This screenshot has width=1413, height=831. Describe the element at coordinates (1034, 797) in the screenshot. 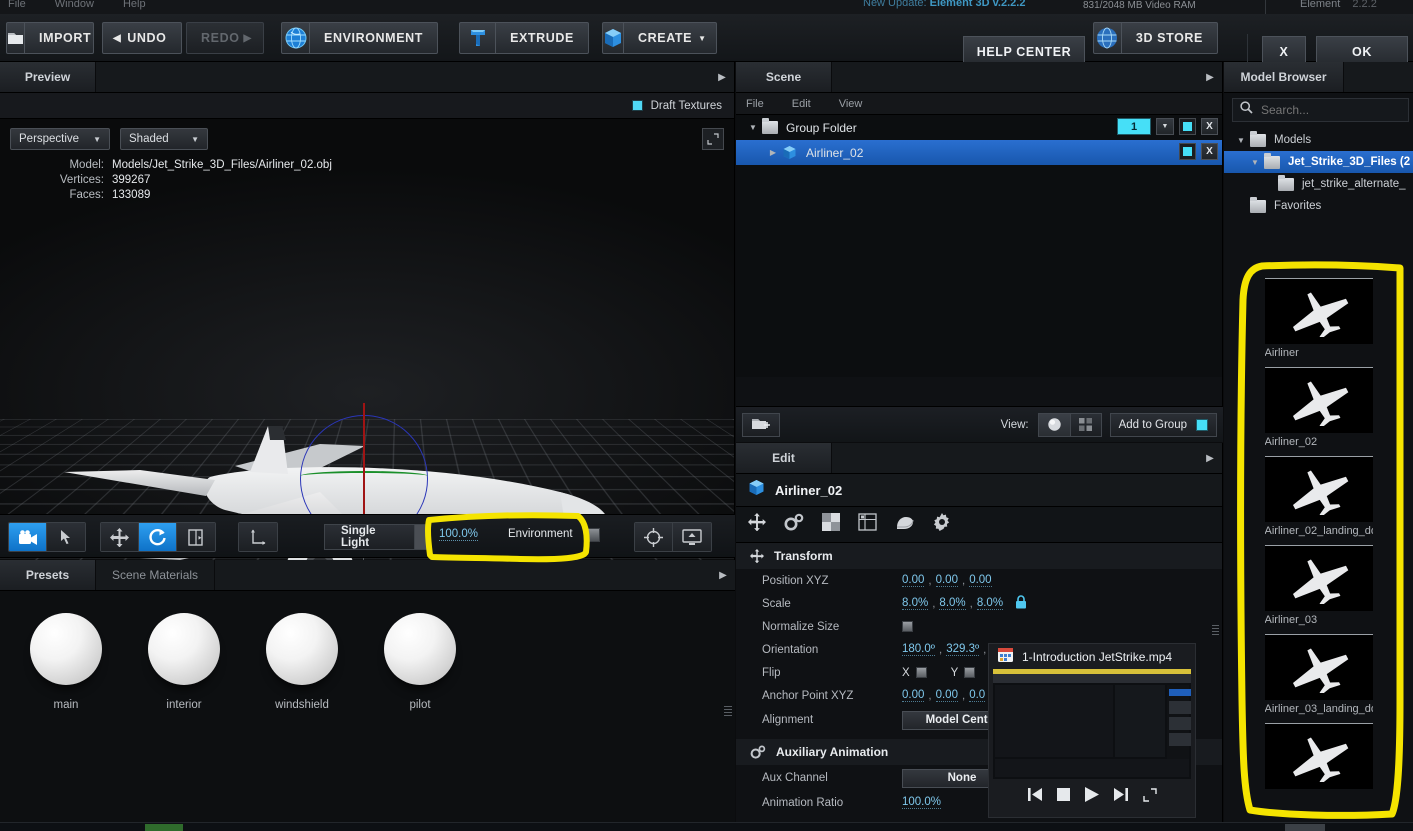

I see `previous-frame-button` at that location.